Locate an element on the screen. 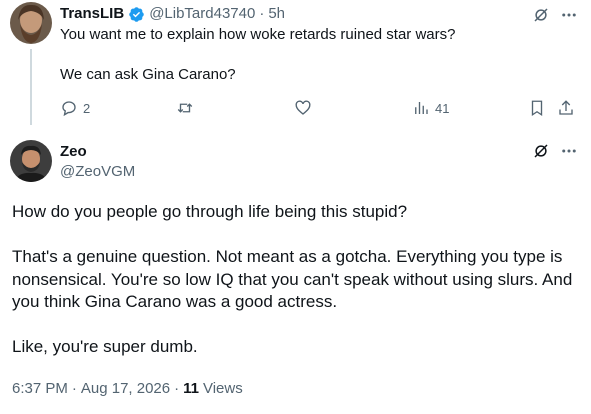  verified-badge-icon is located at coordinates (136, 14).